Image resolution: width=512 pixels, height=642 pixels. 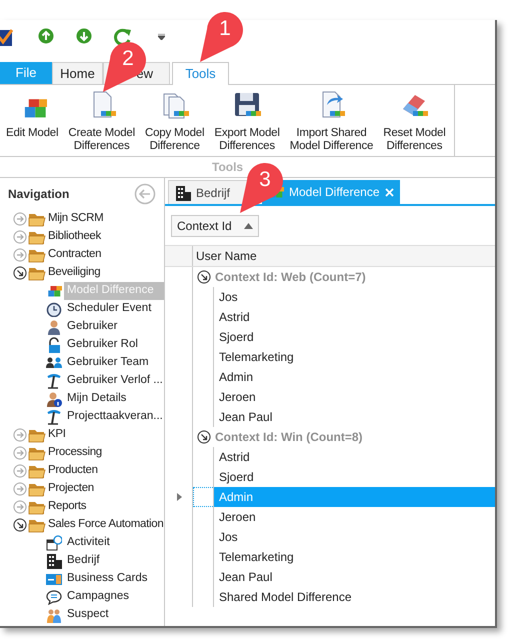 I want to click on group-by-label: Context Id, so click(x=204, y=226).